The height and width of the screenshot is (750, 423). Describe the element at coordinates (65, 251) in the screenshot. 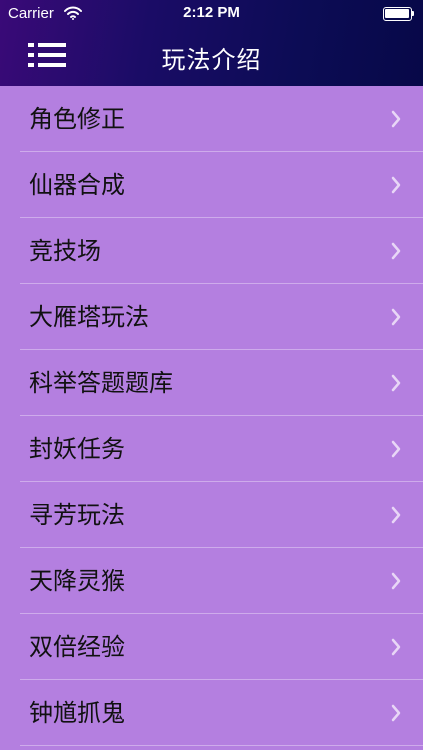

I see `list-item-label: 竞技场` at that location.